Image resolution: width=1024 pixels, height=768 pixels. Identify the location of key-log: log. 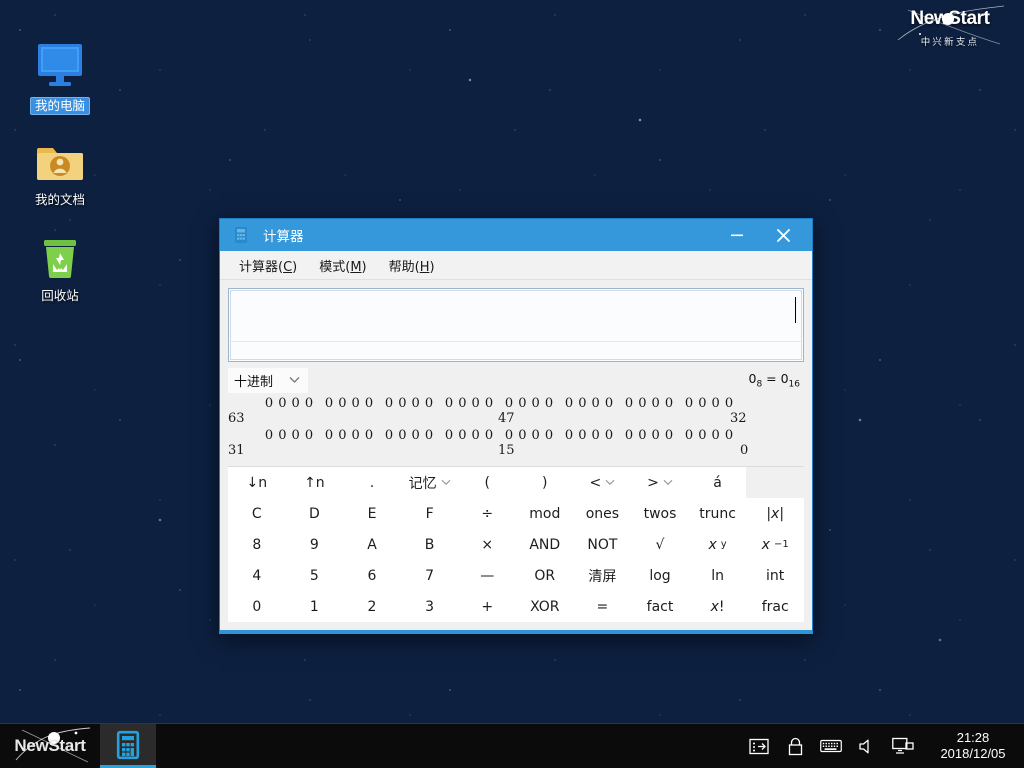
(660, 575).